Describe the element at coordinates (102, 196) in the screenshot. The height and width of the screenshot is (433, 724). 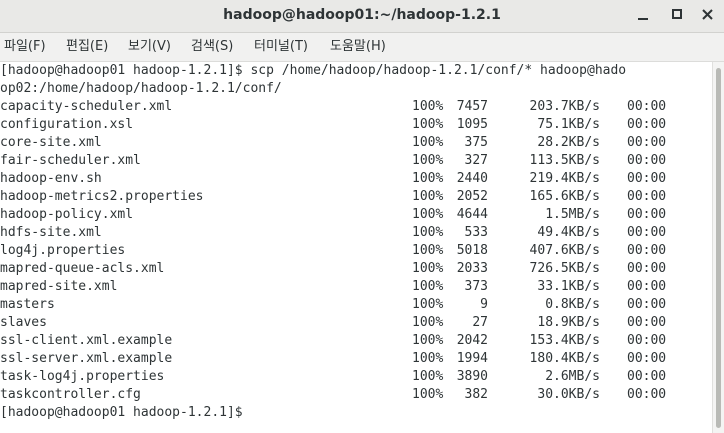
I see `file-name: hadoop-metrics2.properties` at that location.